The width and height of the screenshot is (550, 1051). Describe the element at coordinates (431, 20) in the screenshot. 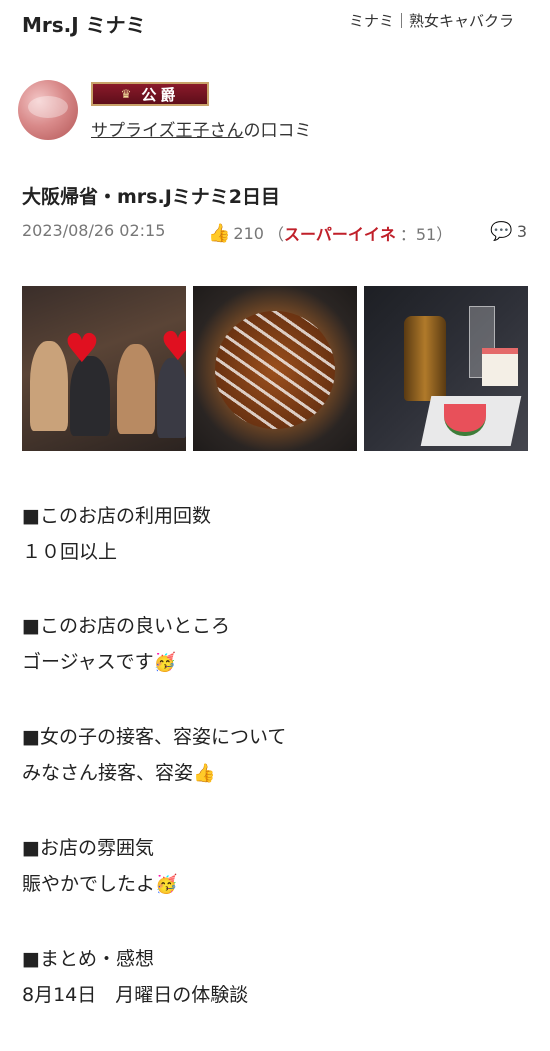

I see `store-category: ミナミ｜熟女キャバクラ` at that location.